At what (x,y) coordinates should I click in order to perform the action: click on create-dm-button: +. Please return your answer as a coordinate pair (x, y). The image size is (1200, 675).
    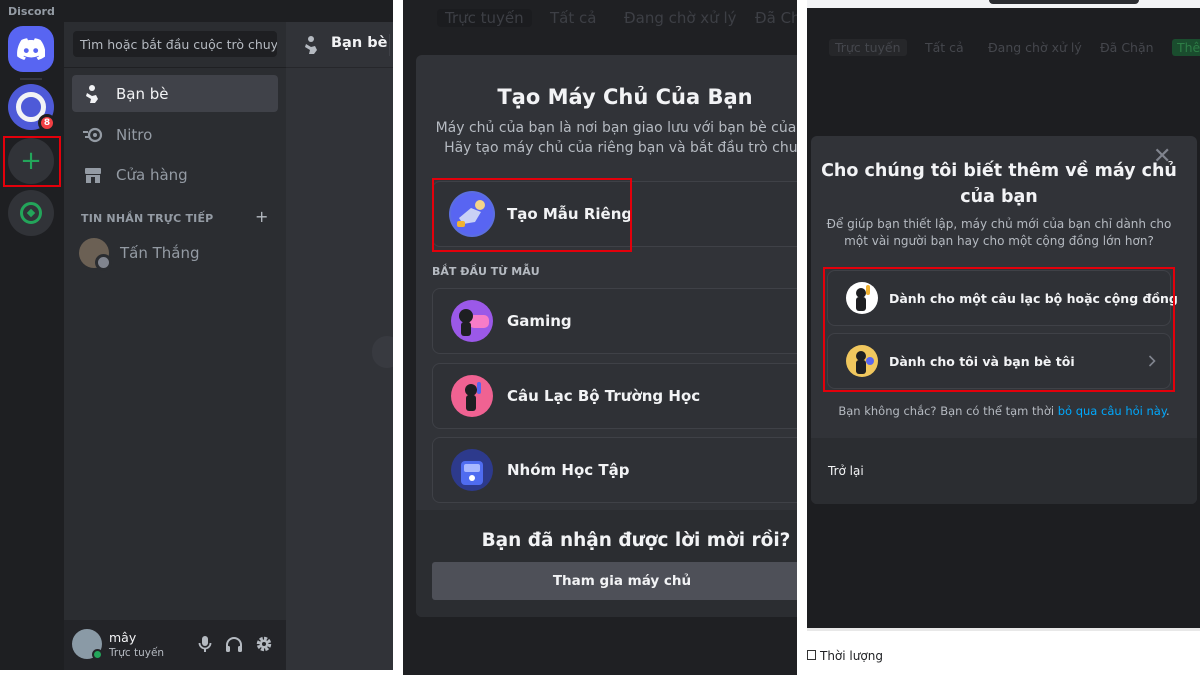
    Looking at the image, I should click on (261, 216).